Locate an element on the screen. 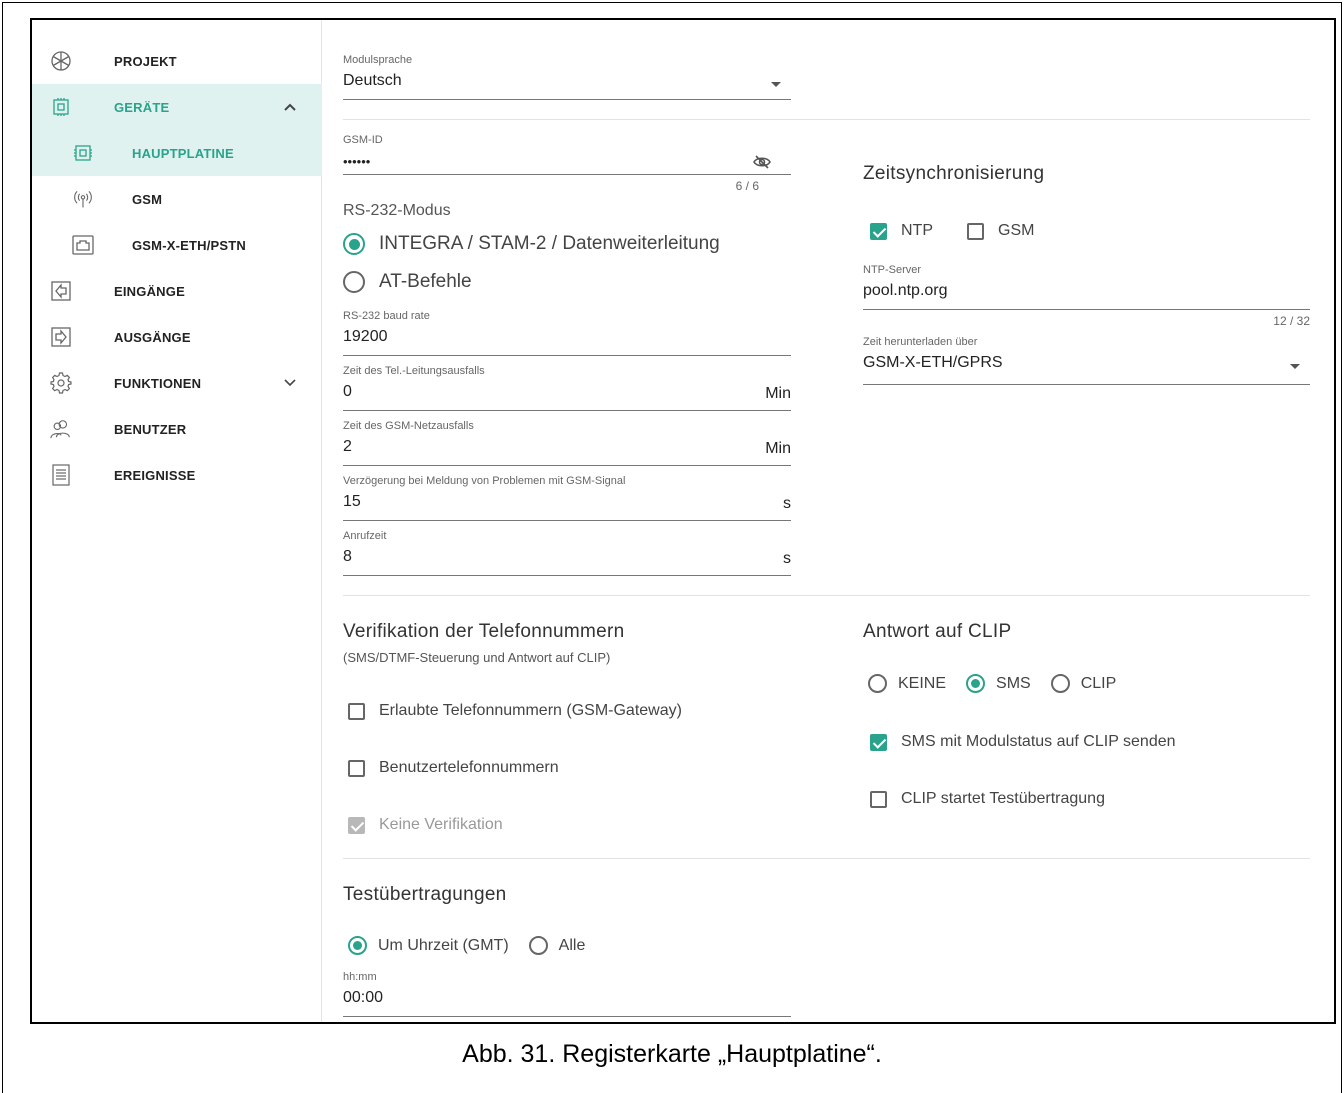  sidebar-item-funktionen: FUNKTIONEN is located at coordinates (177, 383).